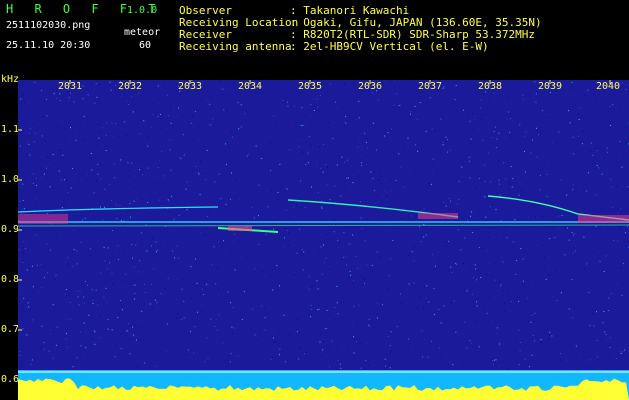 Image resolution: width=629 pixels, height=400 pixels. Describe the element at coordinates (608, 86) in the screenshot. I see `x-tick-label: 2040` at that location.